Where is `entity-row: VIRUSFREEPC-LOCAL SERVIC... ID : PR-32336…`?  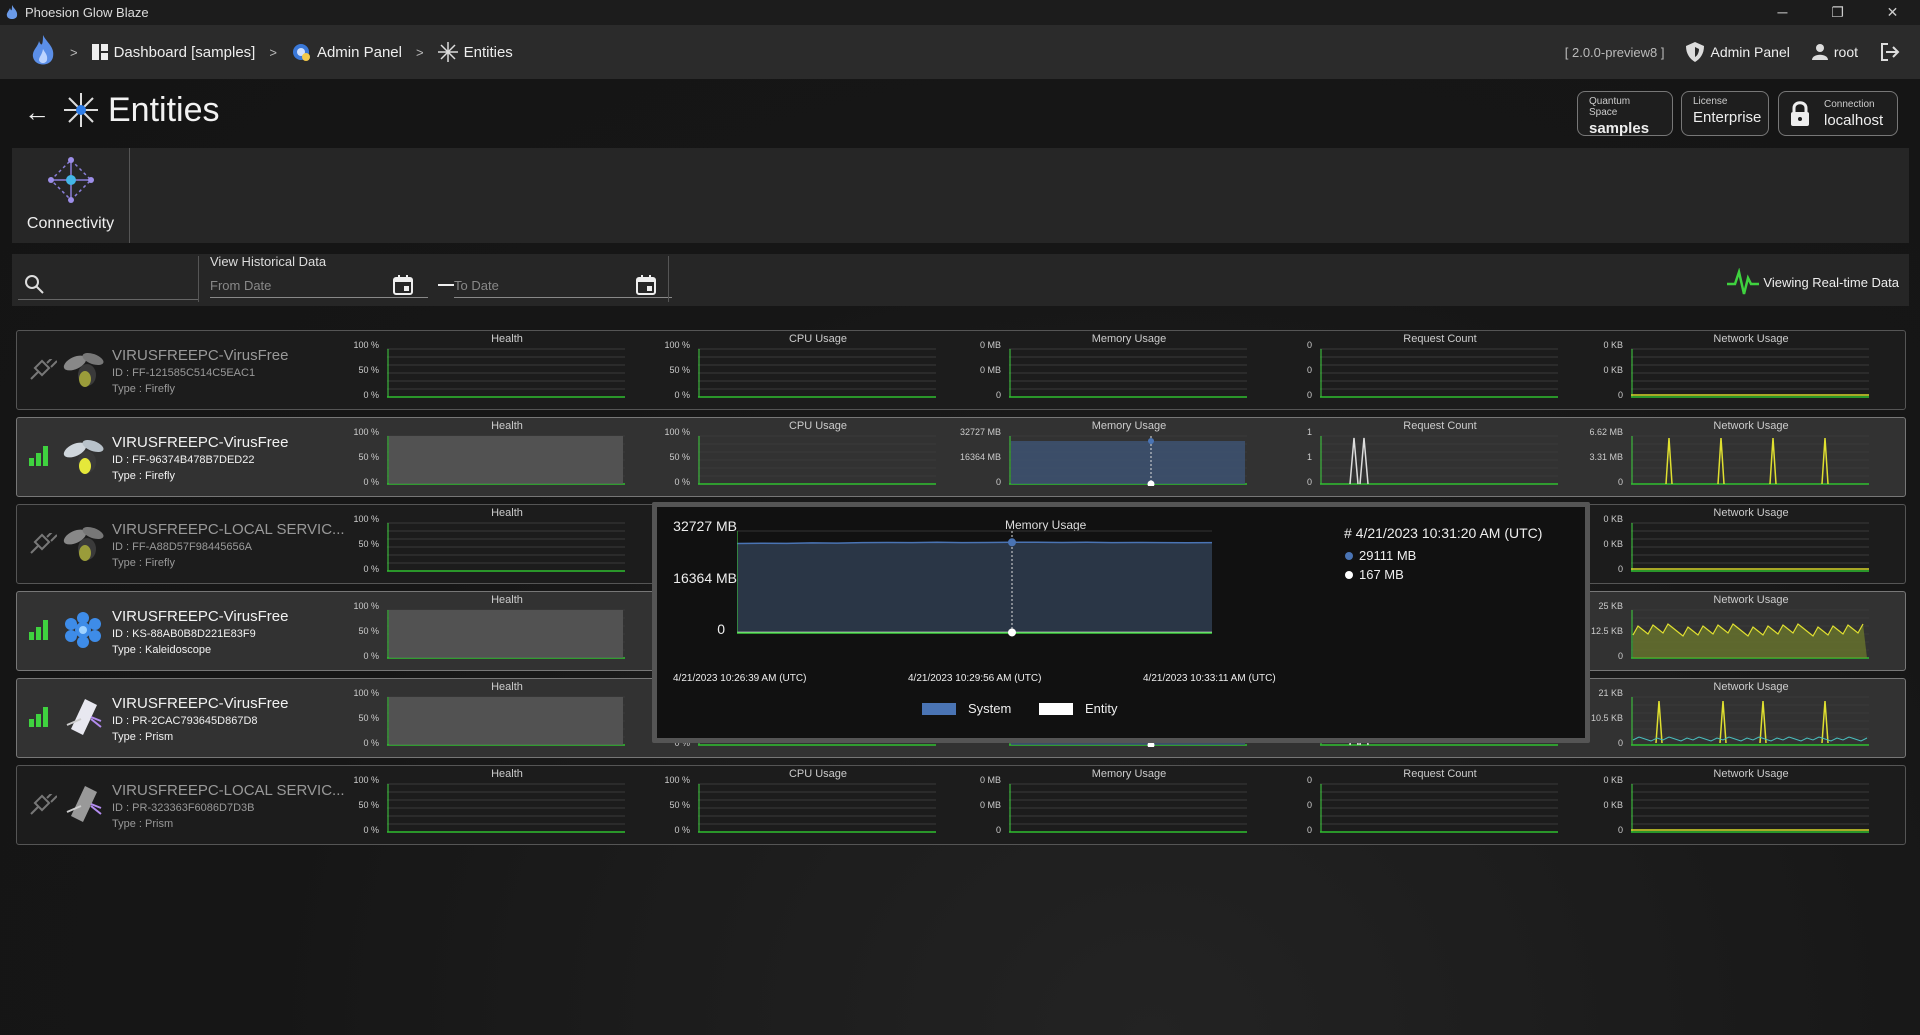
entity-row: VIRUSFREEPC-LOCAL SERVIC... ID : PR-32336… is located at coordinates (961, 805).